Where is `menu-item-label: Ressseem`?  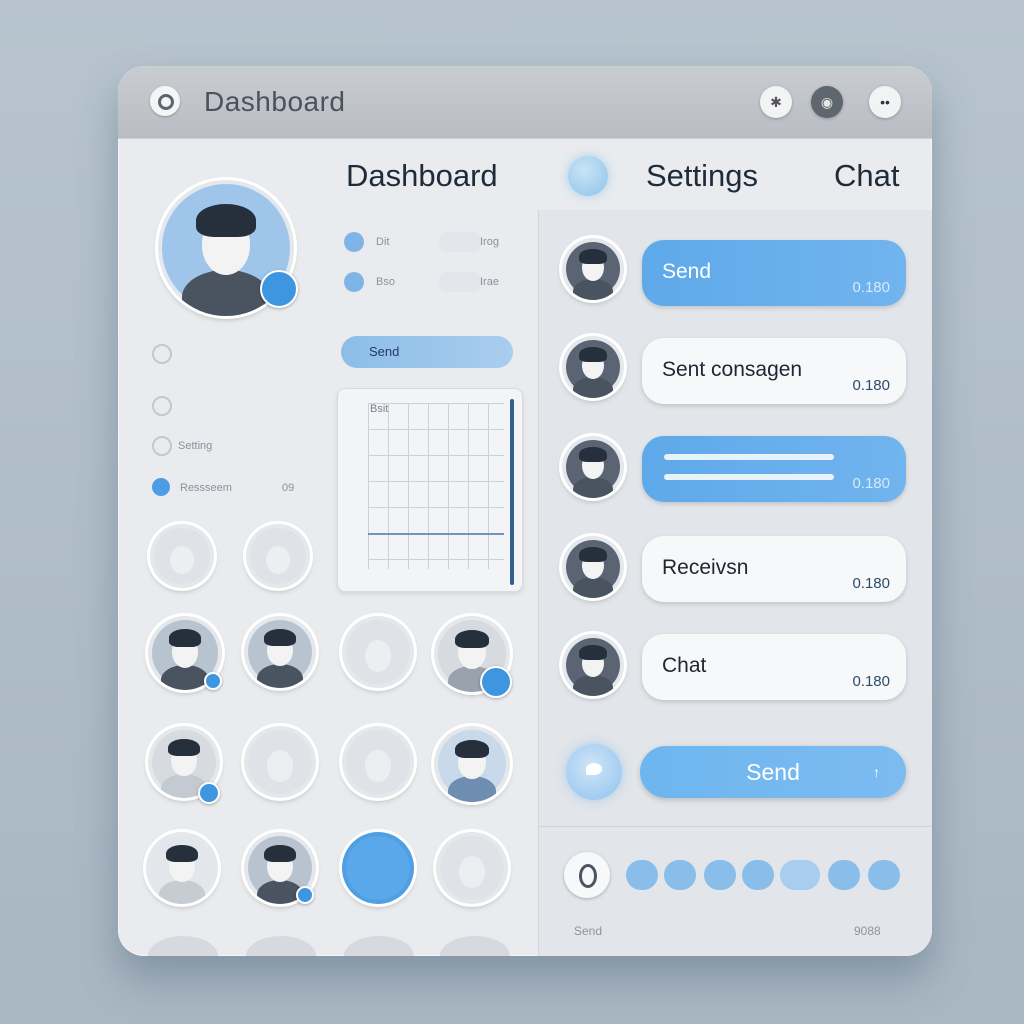
menu-item-label: Ressseem is located at coordinates (206, 488).